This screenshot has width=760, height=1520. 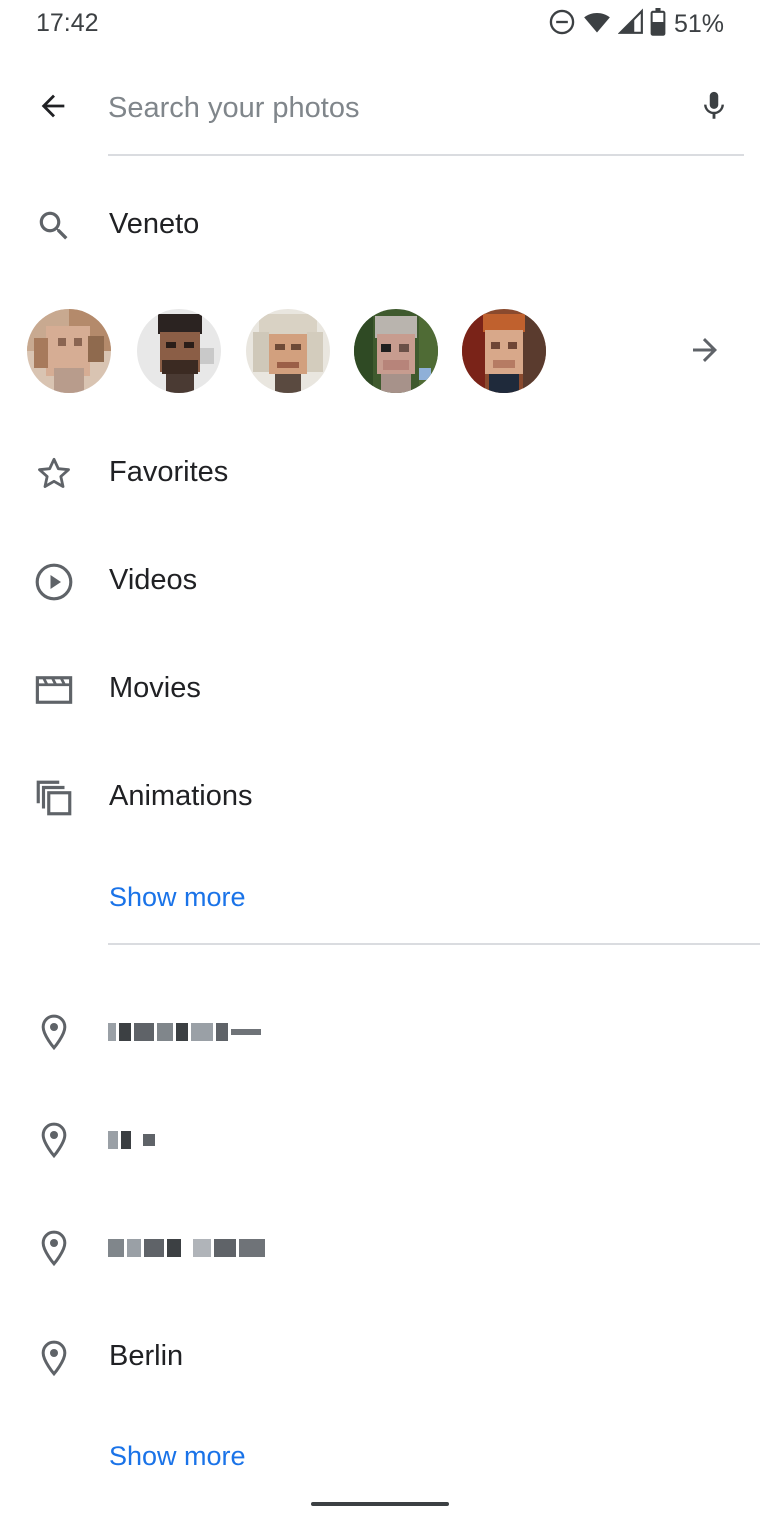 I want to click on arrow-right-icon, so click(x=705, y=352).